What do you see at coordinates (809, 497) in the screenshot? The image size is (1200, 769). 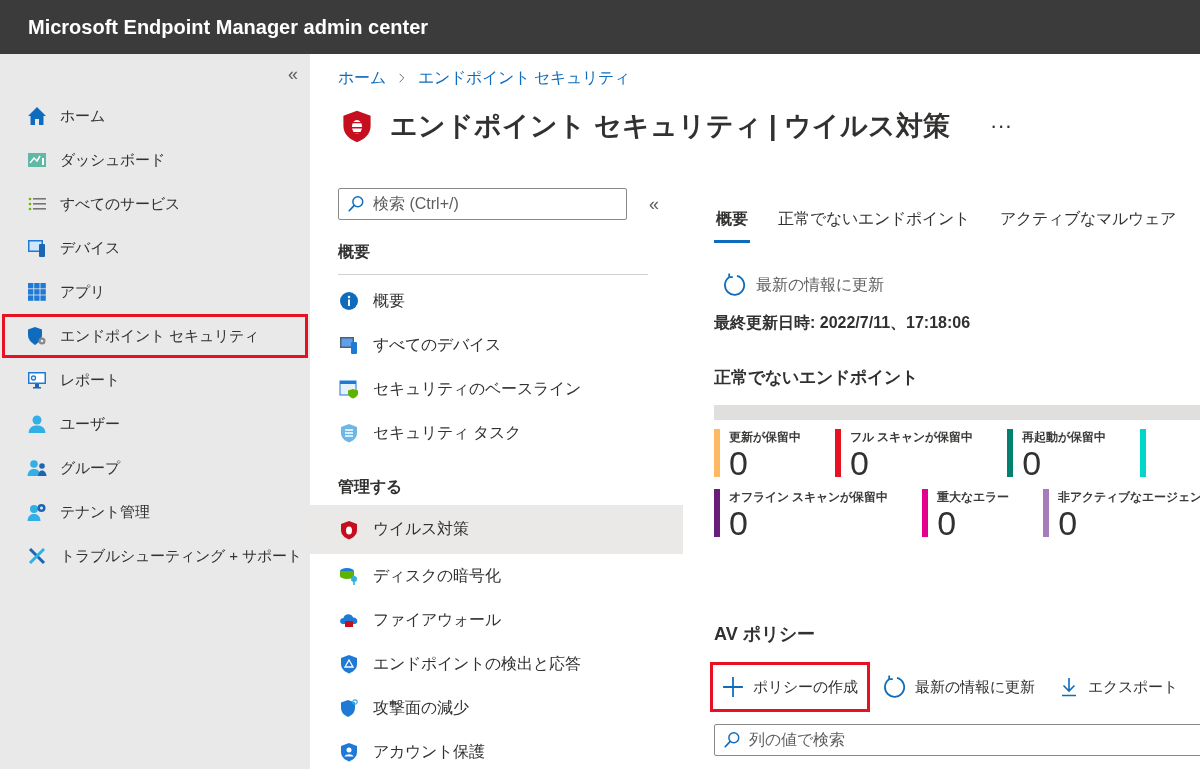 I see `status-label: オフライン スキャンが保留中` at bounding box center [809, 497].